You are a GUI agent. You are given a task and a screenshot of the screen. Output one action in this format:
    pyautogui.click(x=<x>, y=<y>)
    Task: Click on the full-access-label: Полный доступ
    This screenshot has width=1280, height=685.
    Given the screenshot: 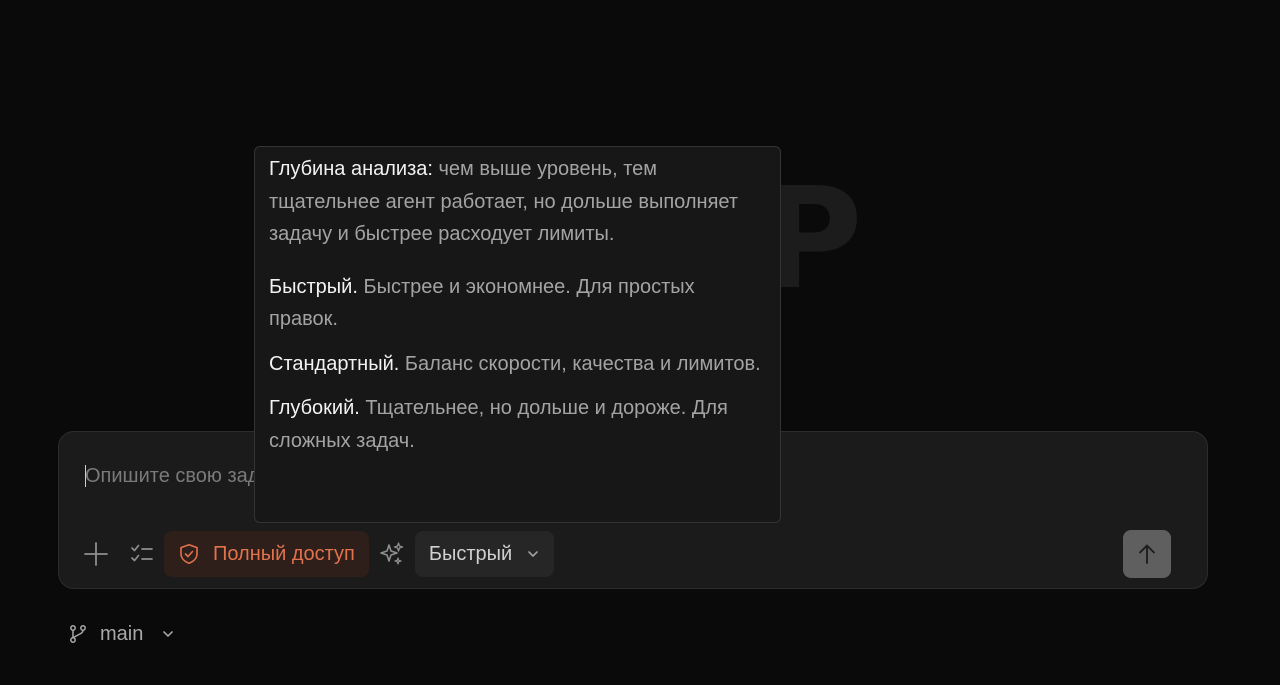 What is the action you would take?
    pyautogui.click(x=284, y=553)
    